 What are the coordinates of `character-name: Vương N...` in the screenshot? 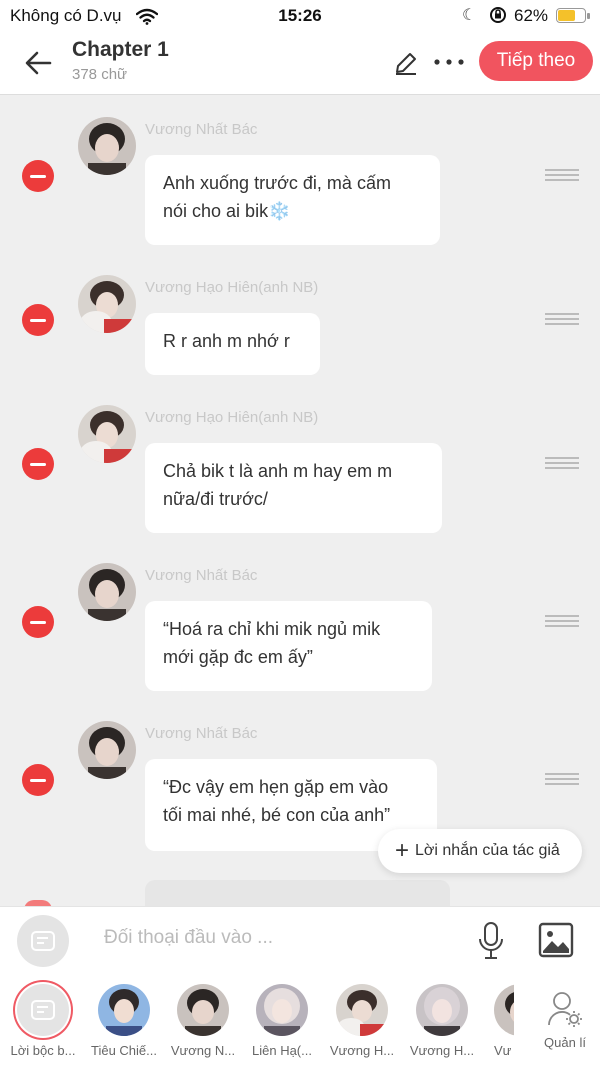 It's located at (203, 1050).